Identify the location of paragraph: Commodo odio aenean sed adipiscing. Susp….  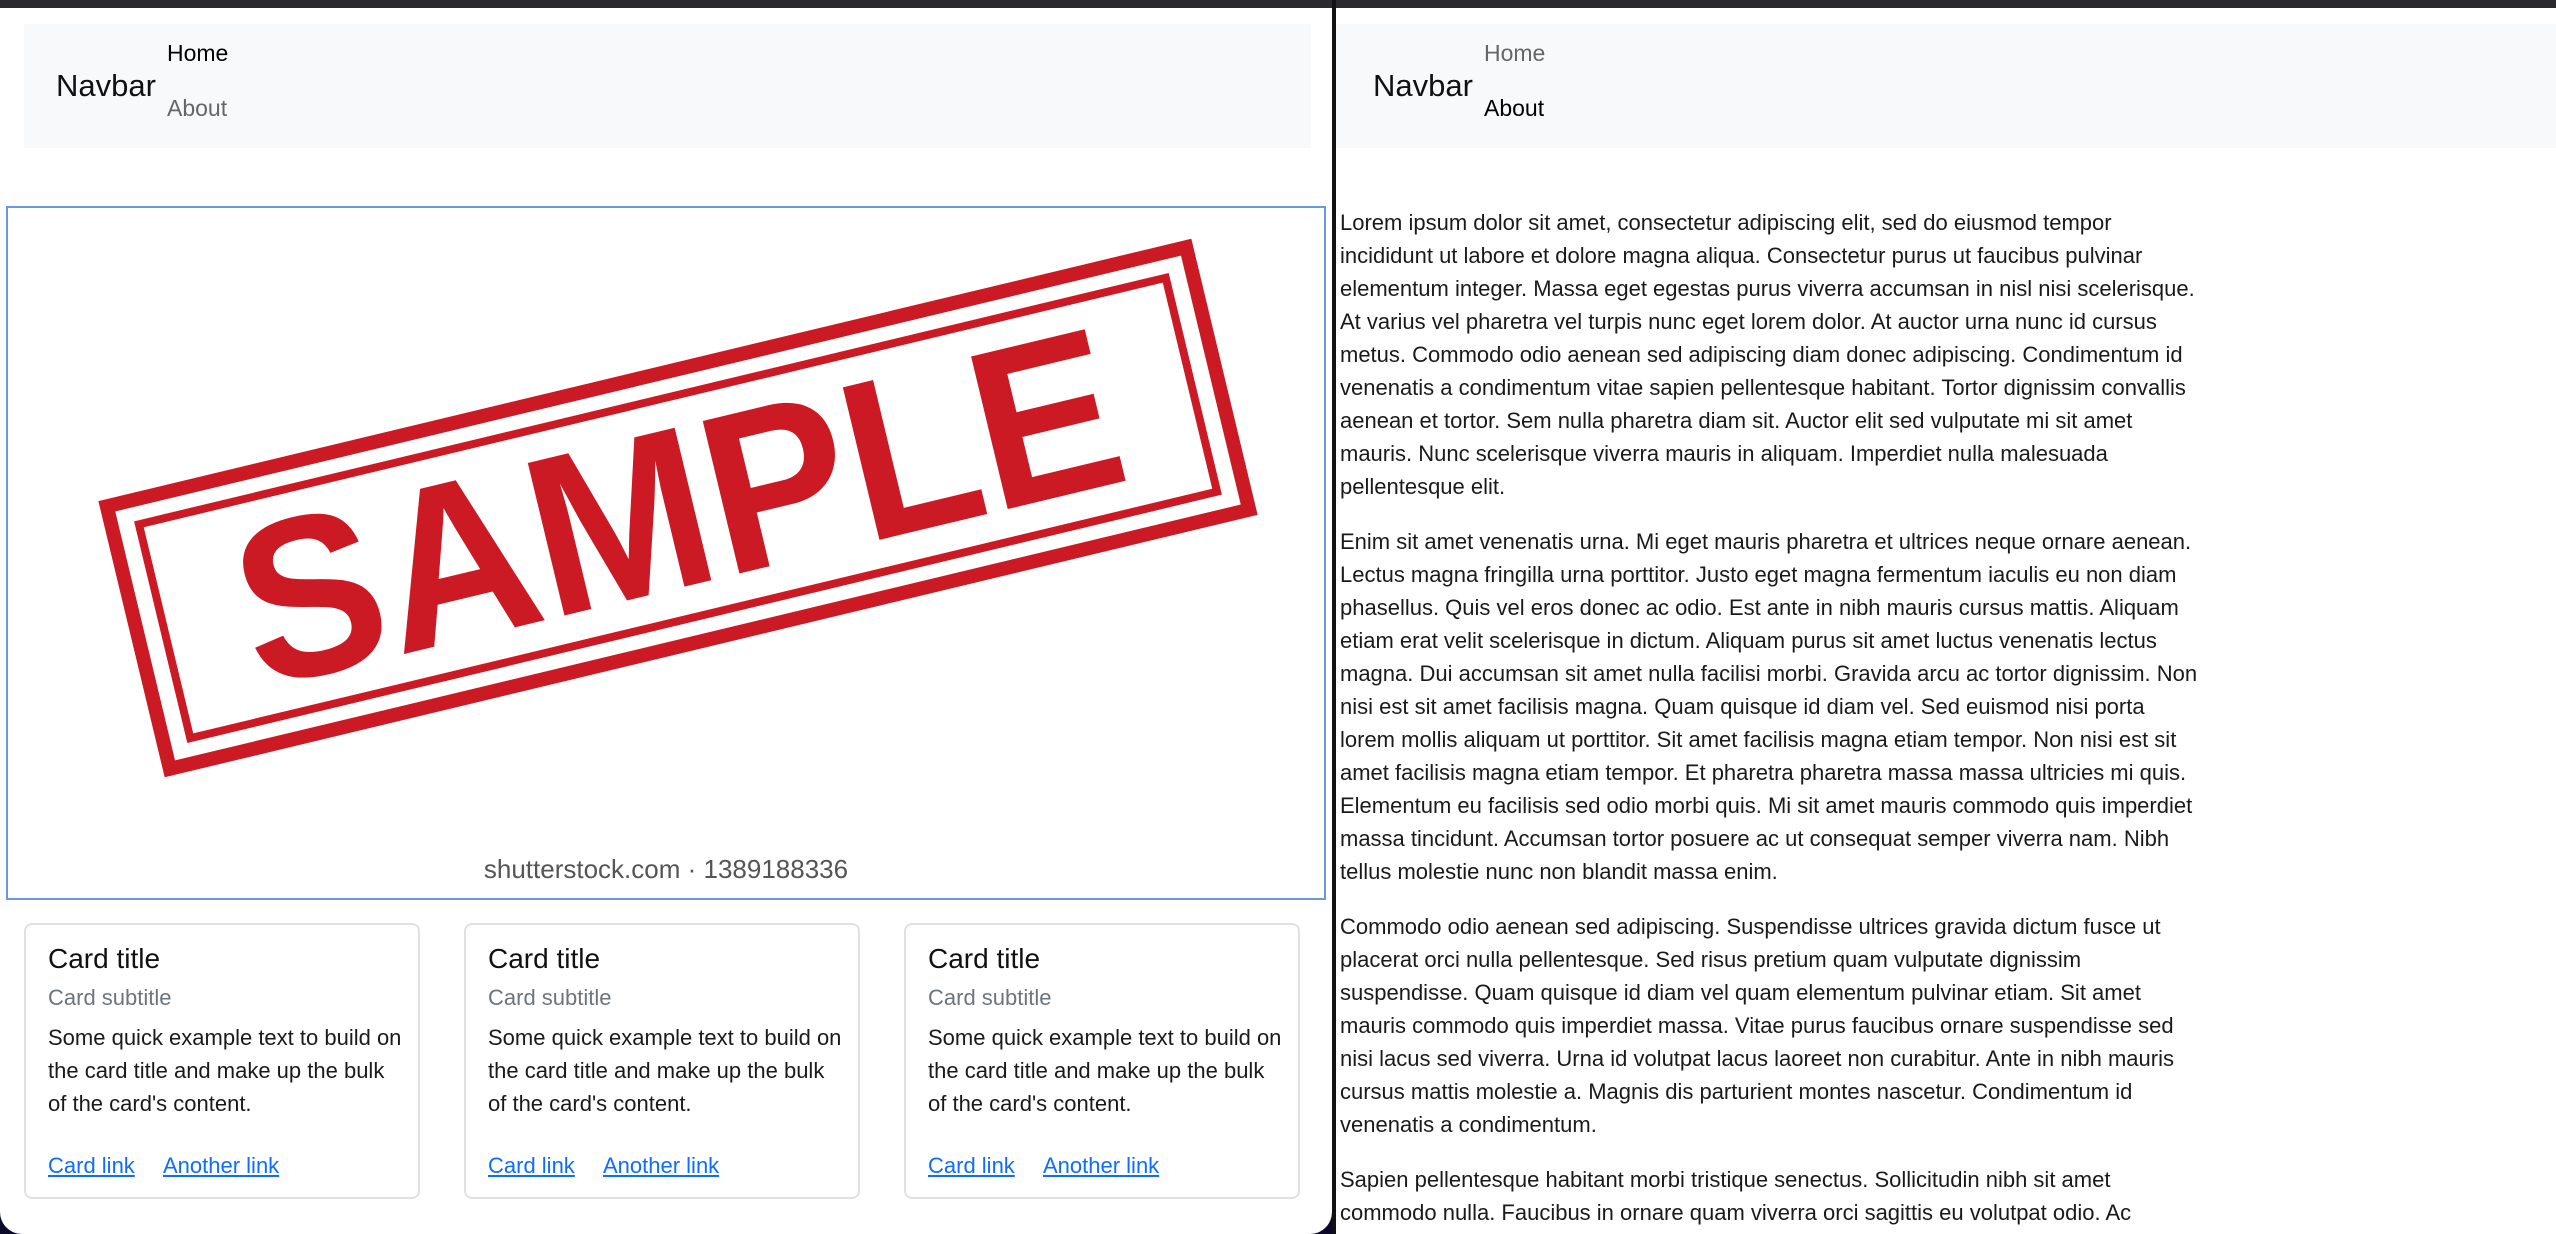
(1757, 1025).